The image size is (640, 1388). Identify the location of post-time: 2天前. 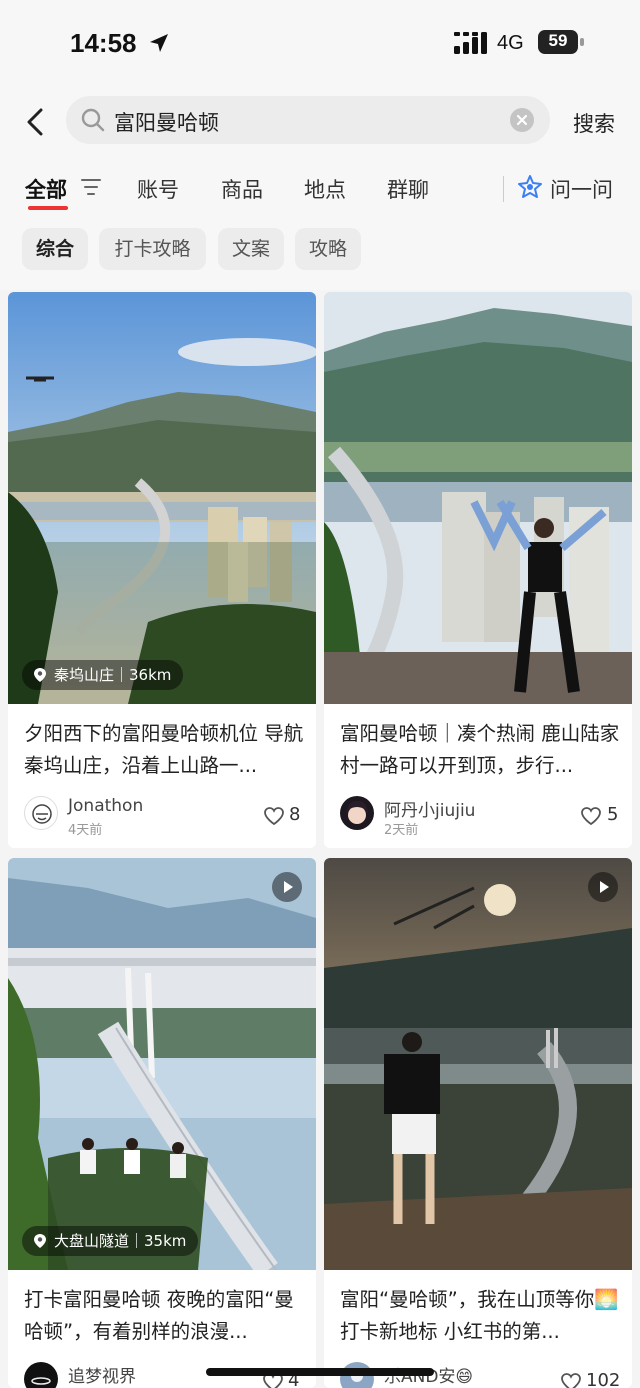
(401, 830).